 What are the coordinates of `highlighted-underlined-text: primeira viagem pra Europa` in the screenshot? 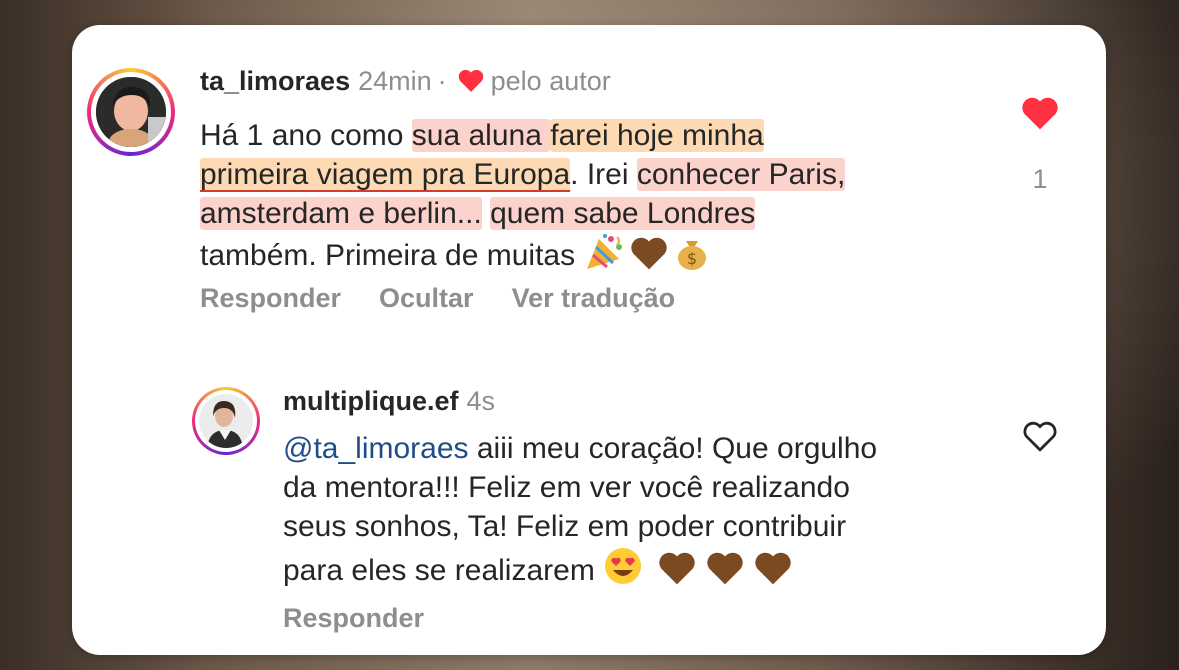 It's located at (385, 174).